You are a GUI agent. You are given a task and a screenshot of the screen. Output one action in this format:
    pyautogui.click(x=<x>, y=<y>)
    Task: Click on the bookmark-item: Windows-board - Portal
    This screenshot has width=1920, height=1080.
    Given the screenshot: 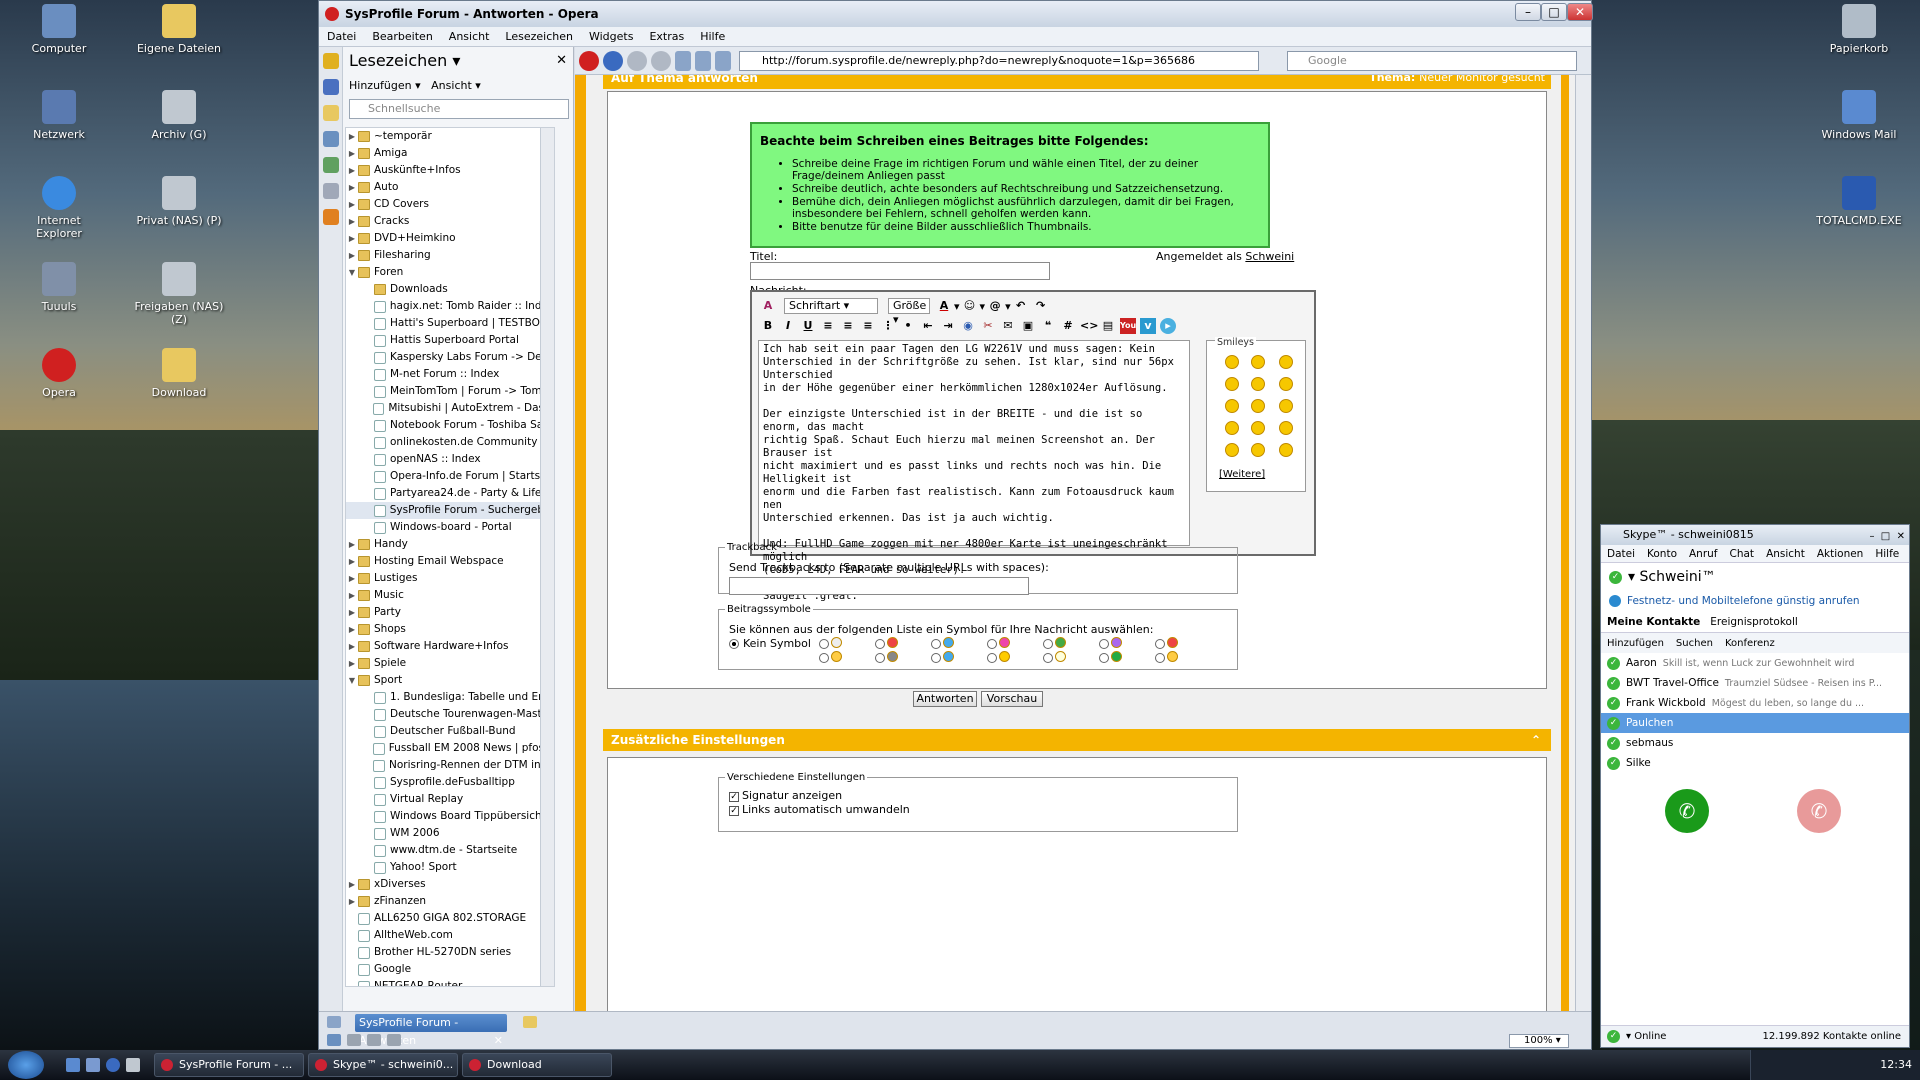 What is the action you would take?
    pyautogui.click(x=450, y=527)
    